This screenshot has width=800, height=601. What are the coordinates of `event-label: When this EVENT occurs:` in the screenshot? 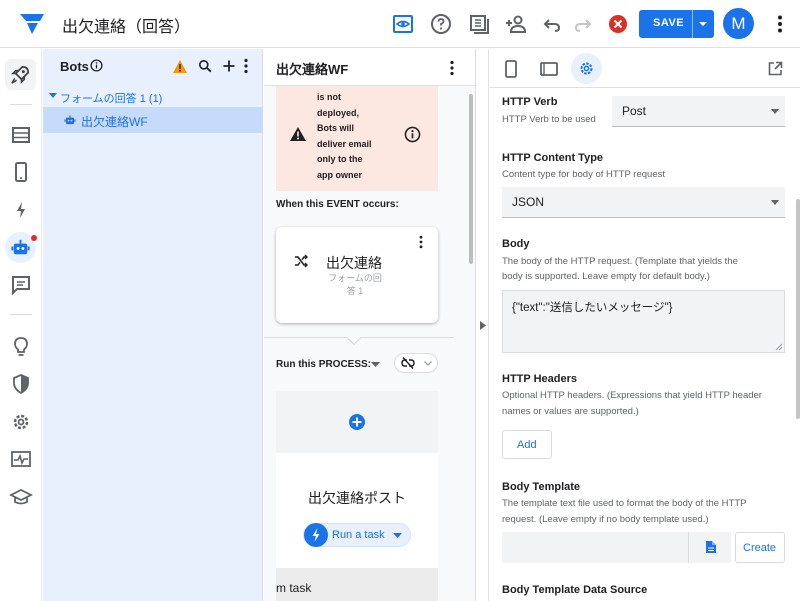 It's located at (337, 204).